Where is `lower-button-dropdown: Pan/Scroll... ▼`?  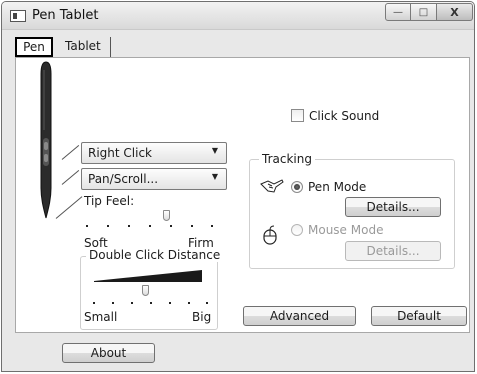
lower-button-dropdown: Pan/Scroll... ▼ is located at coordinates (154, 179).